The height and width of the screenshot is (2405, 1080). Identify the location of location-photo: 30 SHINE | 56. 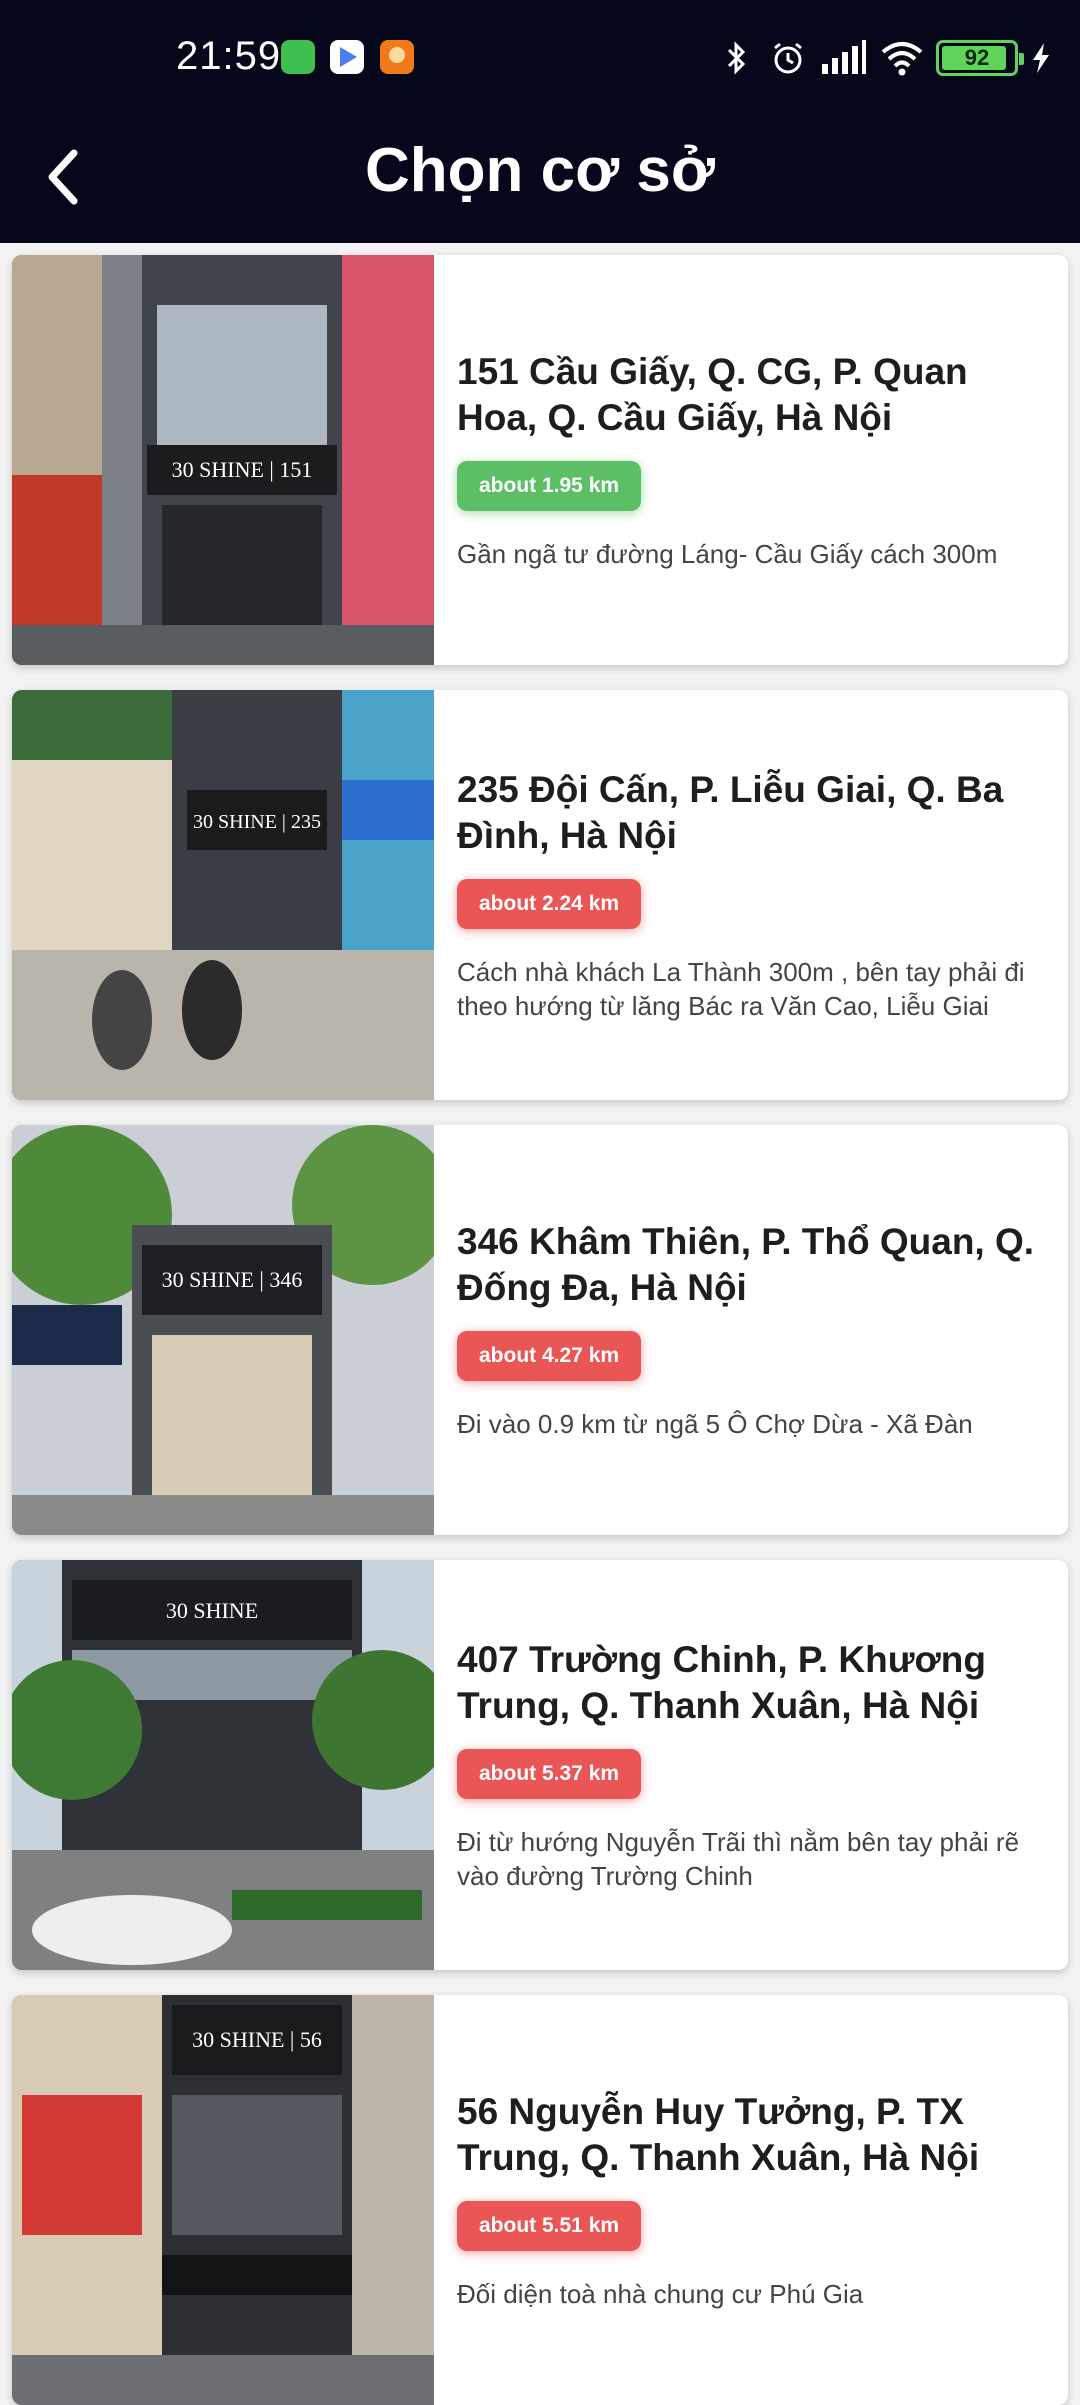
(223, 2200).